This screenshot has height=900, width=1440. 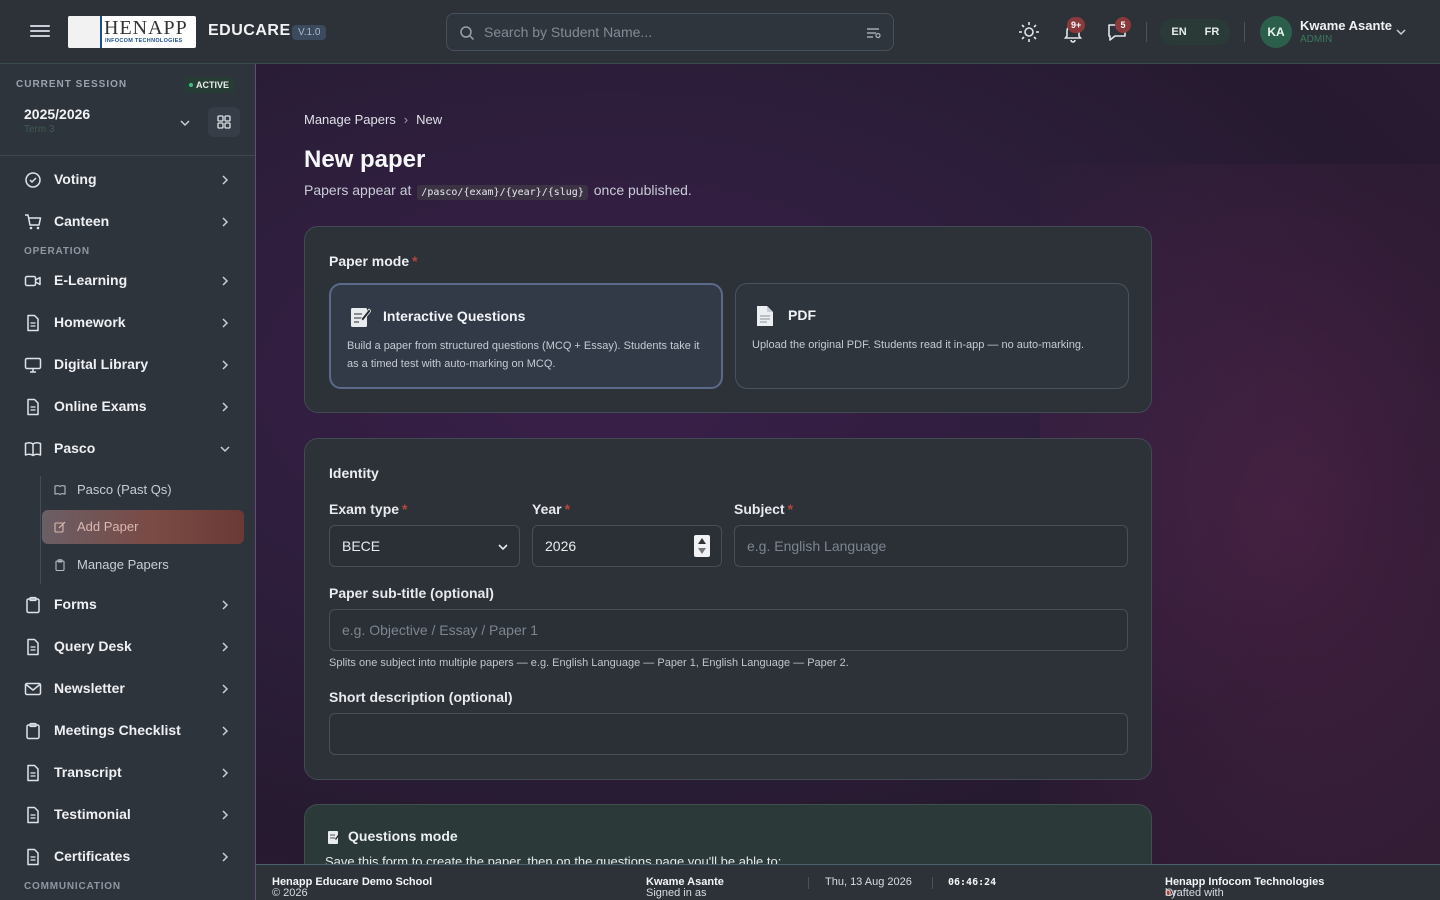 I want to click on book-open-icon, so click(x=33, y=449).